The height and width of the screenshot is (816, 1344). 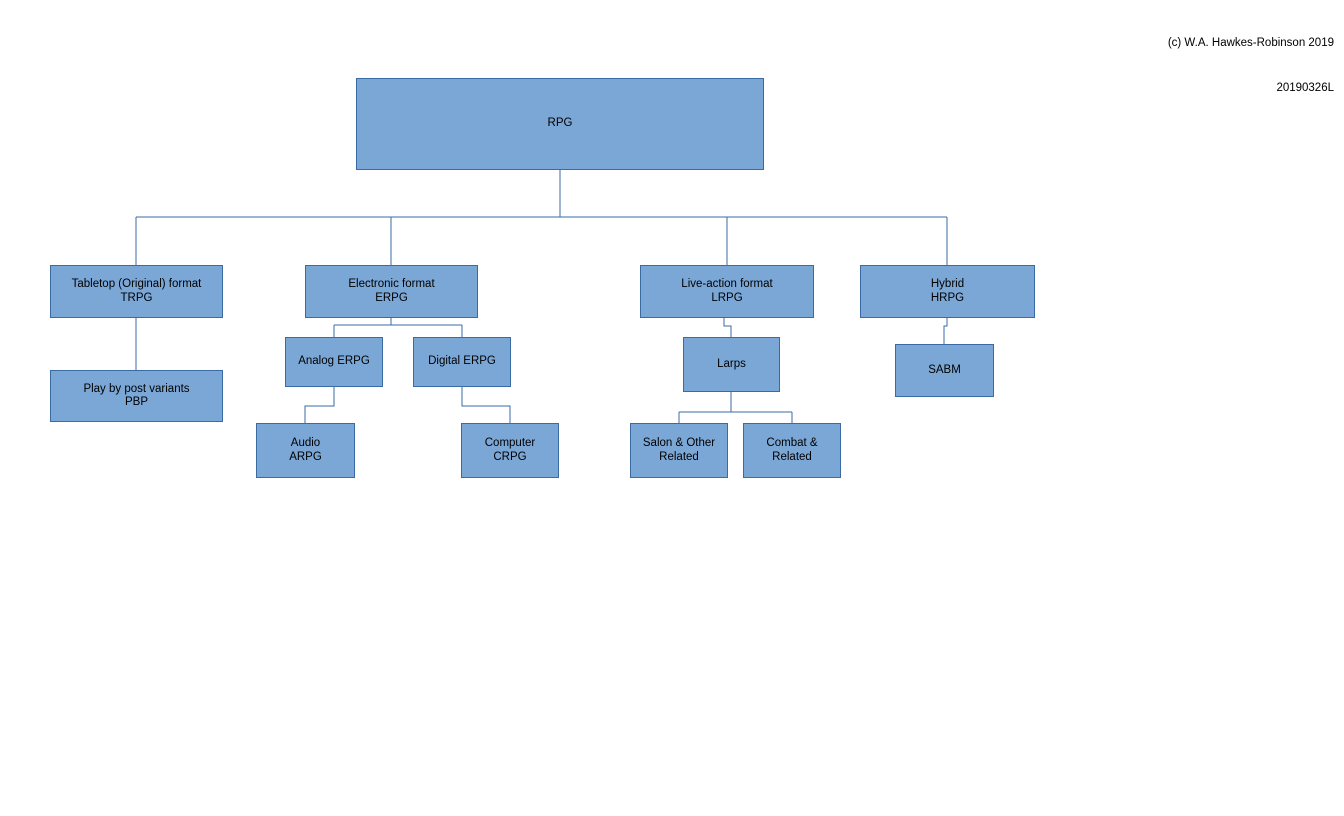 I want to click on node-pbp-label: Play by post variants PBP, so click(x=136, y=395).